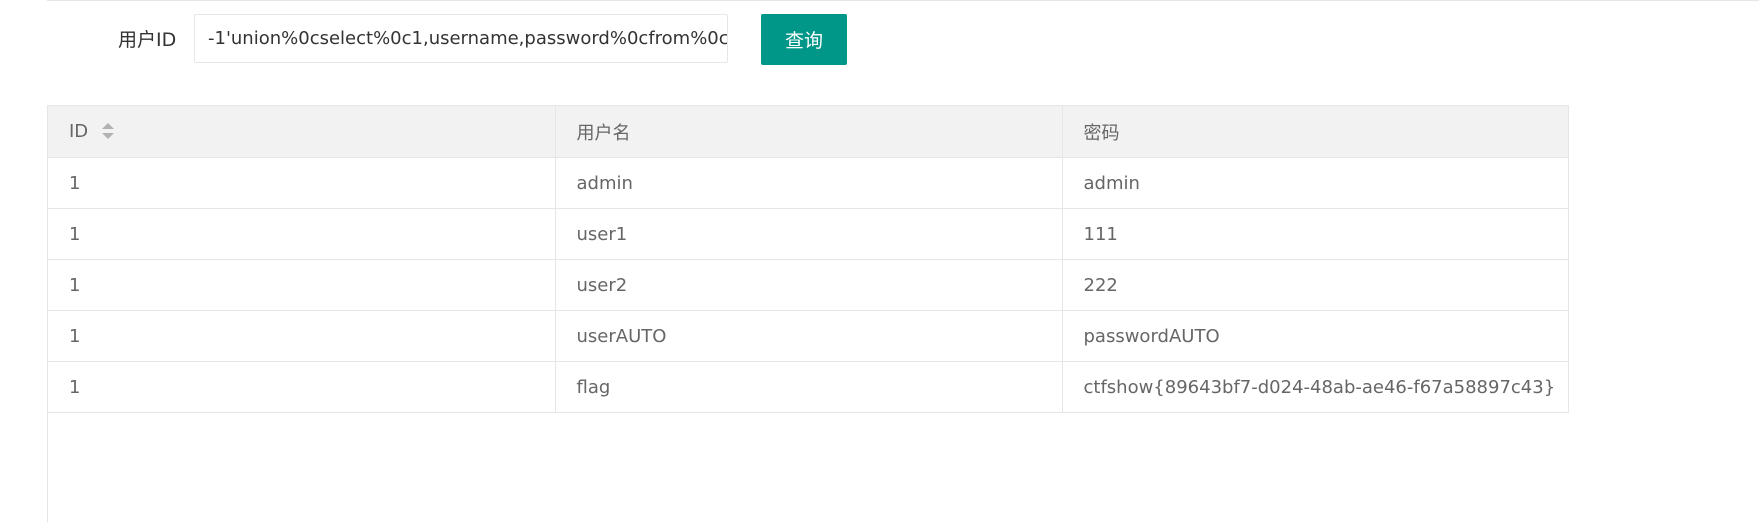  I want to click on cell-password: admin, so click(1315, 183).